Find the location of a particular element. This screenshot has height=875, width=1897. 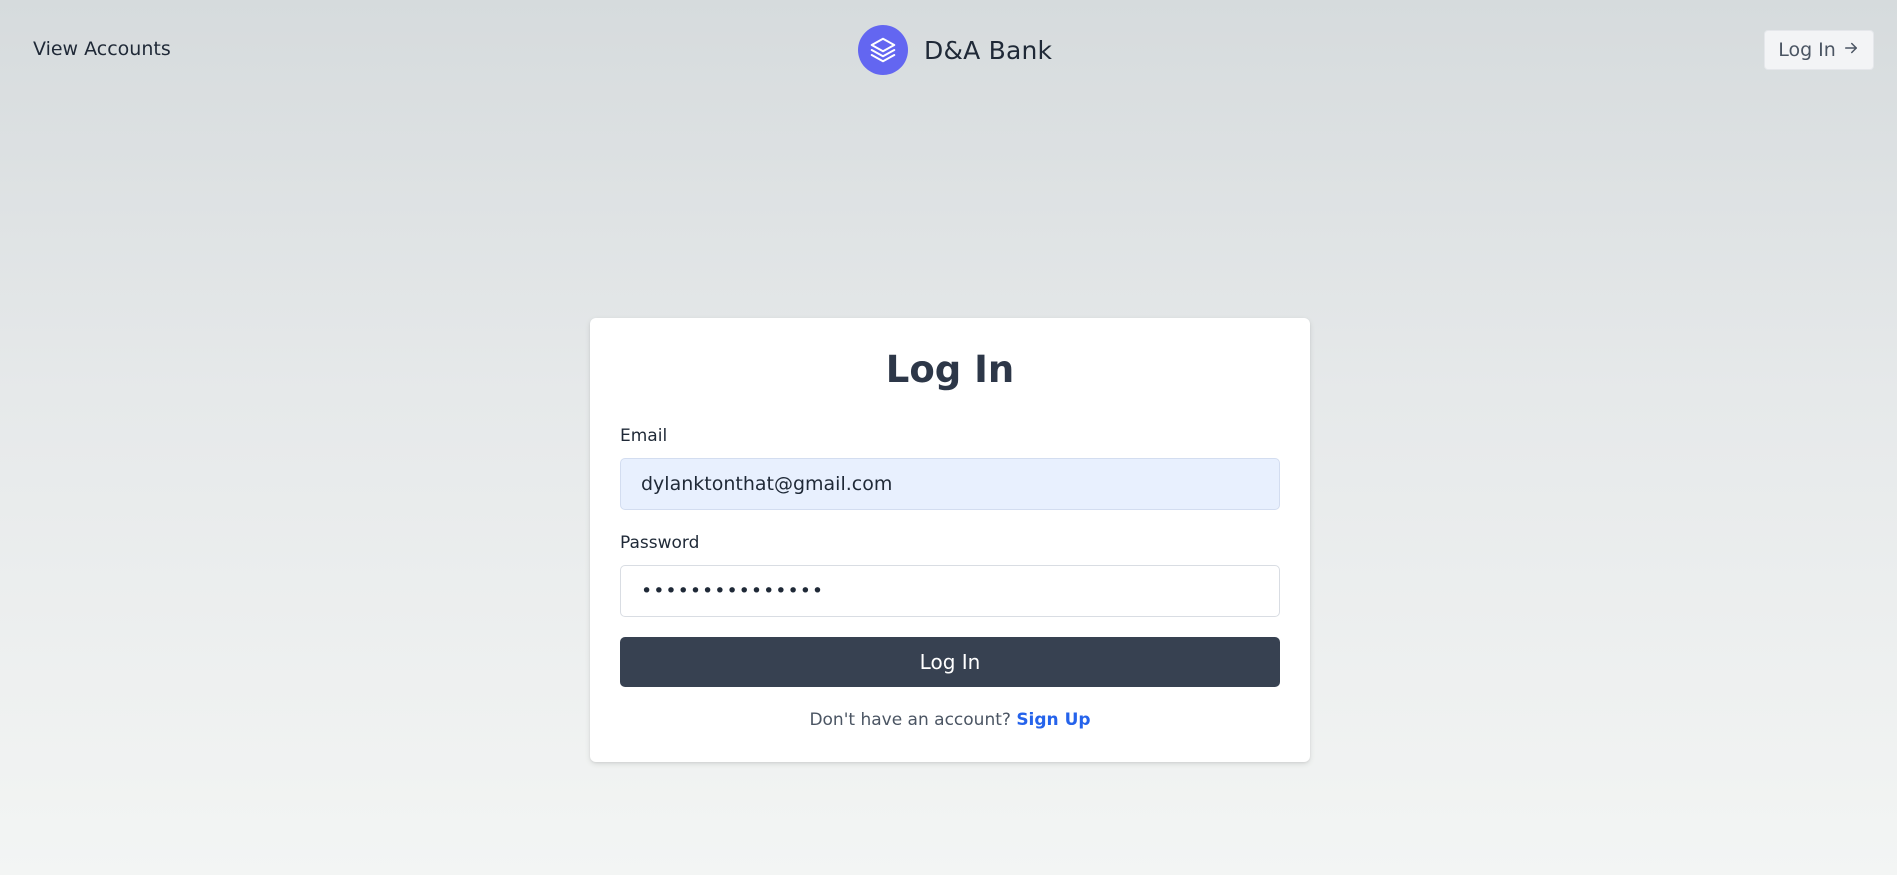

view-accounts-link: View Accounts is located at coordinates (102, 49).